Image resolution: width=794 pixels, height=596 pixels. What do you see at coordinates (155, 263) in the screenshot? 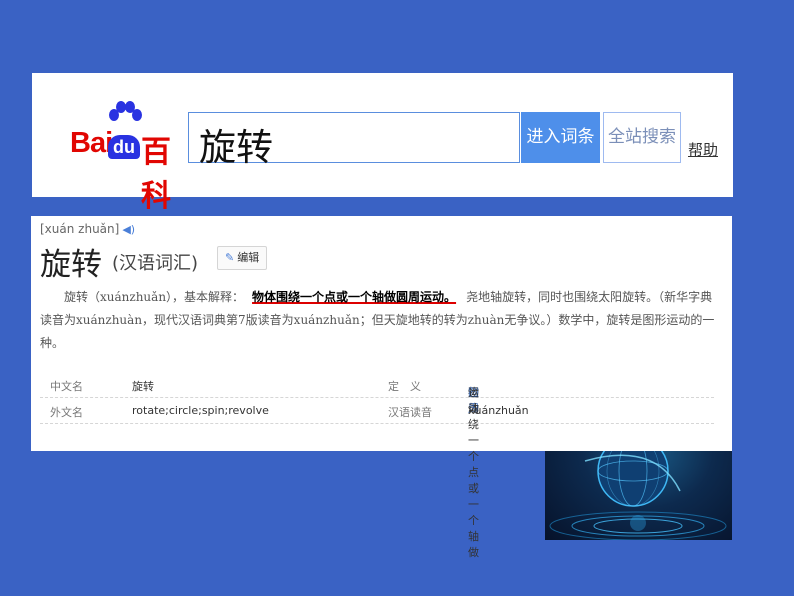
I see `entry-subtitle: (汉语词汇)` at bounding box center [155, 263].